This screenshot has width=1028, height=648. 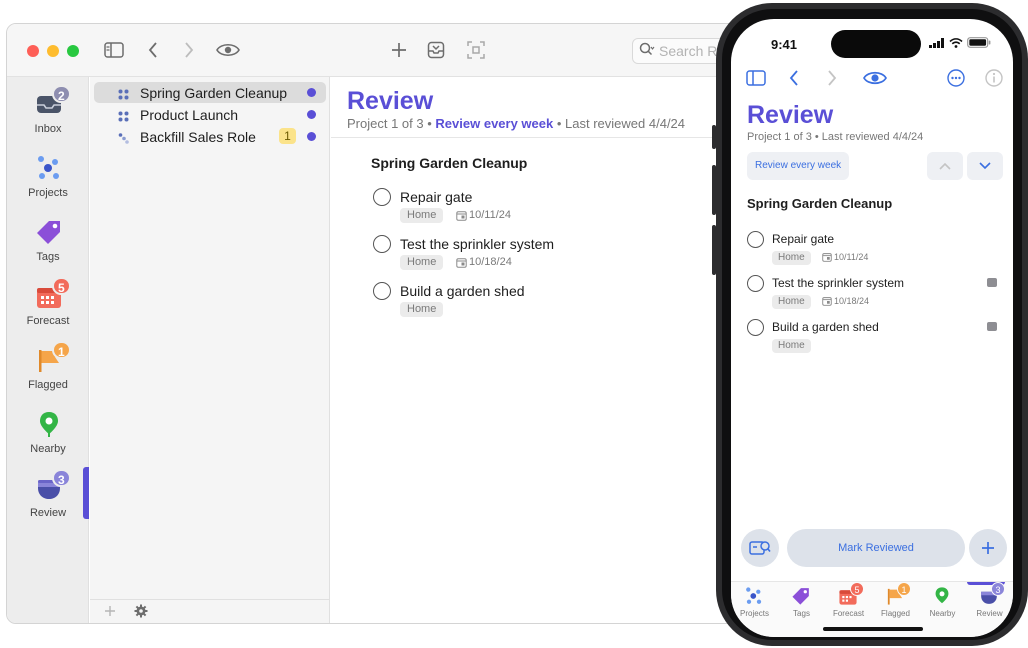 I want to click on close-window-button, so click(x=33, y=51).